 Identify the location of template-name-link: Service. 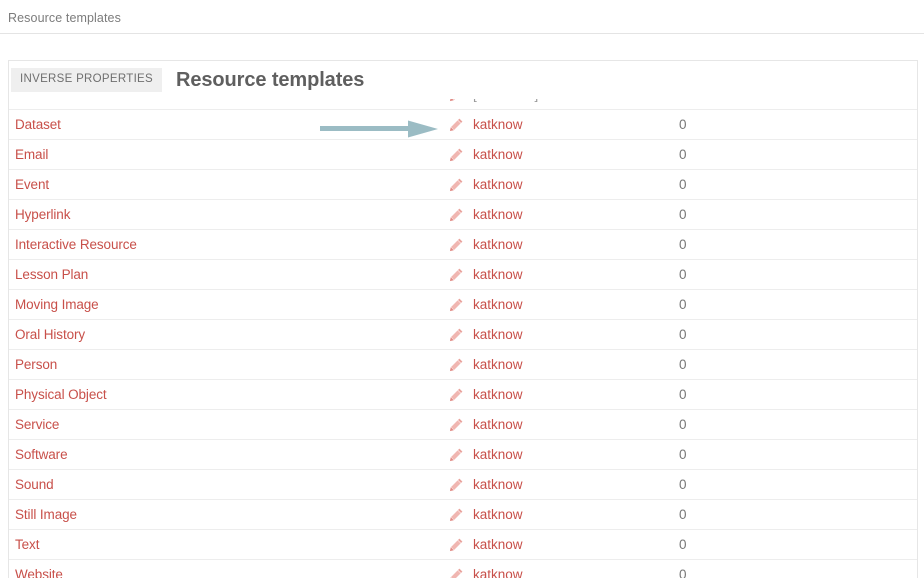
(37, 424).